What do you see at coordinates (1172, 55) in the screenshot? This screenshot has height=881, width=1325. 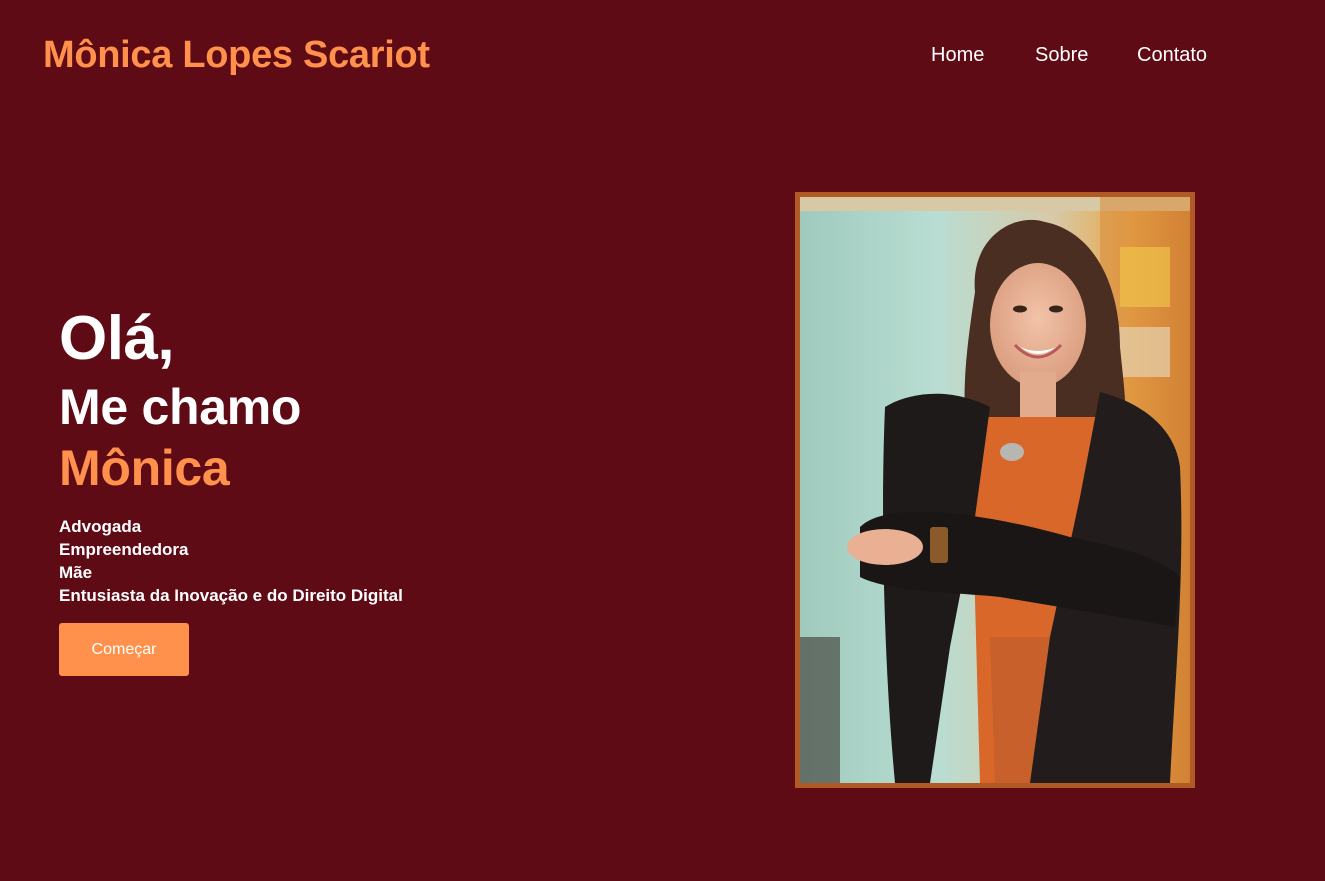 I see `nav-contato-link: Contato` at bounding box center [1172, 55].